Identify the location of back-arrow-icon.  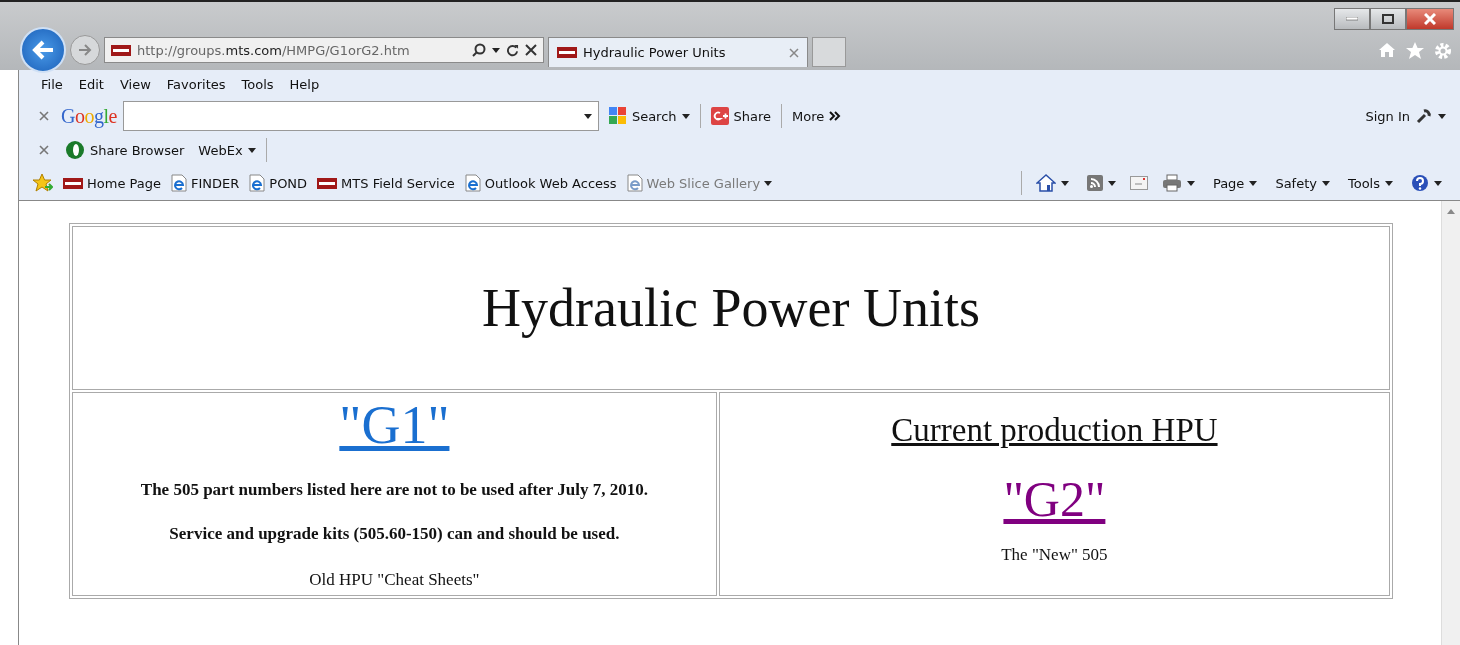
(43, 50).